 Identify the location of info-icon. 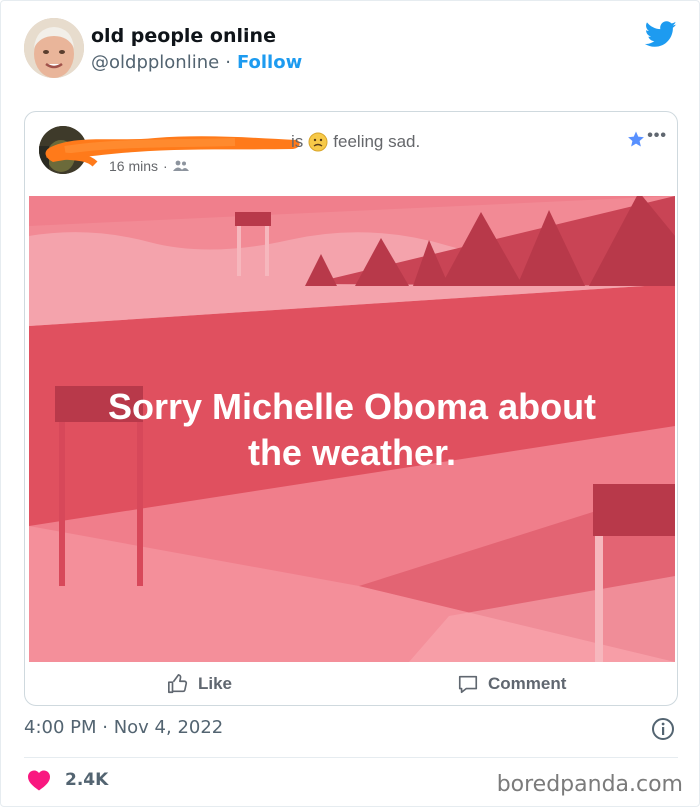
(663, 729).